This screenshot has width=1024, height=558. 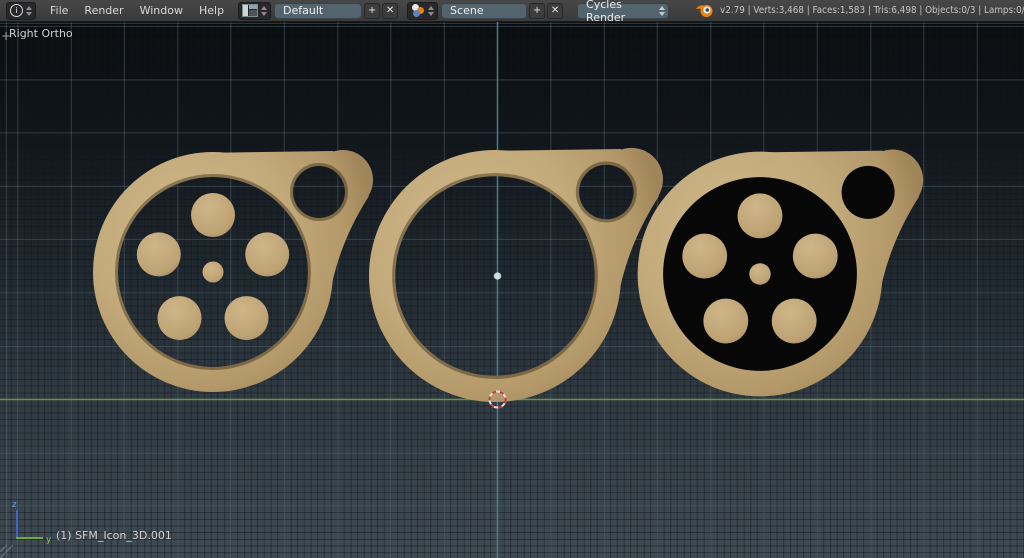 I want to click on menu-help: Help, so click(x=211, y=10).